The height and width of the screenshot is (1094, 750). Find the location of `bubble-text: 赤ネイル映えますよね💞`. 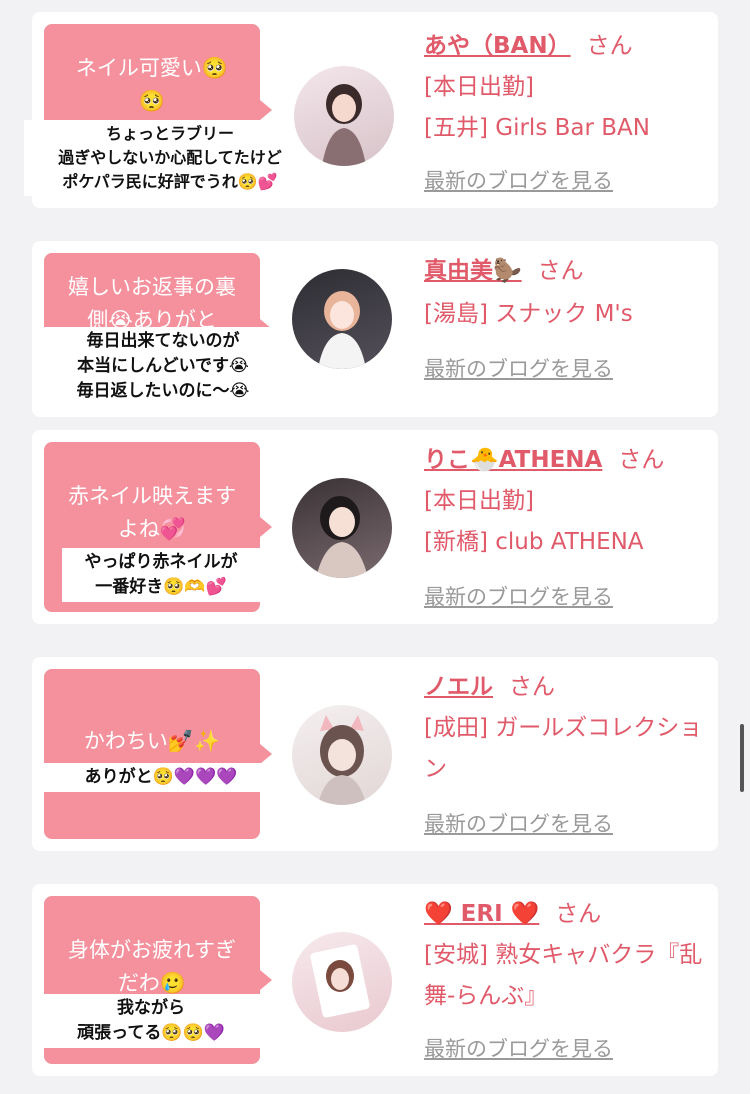

bubble-text: 赤ネイル映えますよね💞 is located at coordinates (152, 512).